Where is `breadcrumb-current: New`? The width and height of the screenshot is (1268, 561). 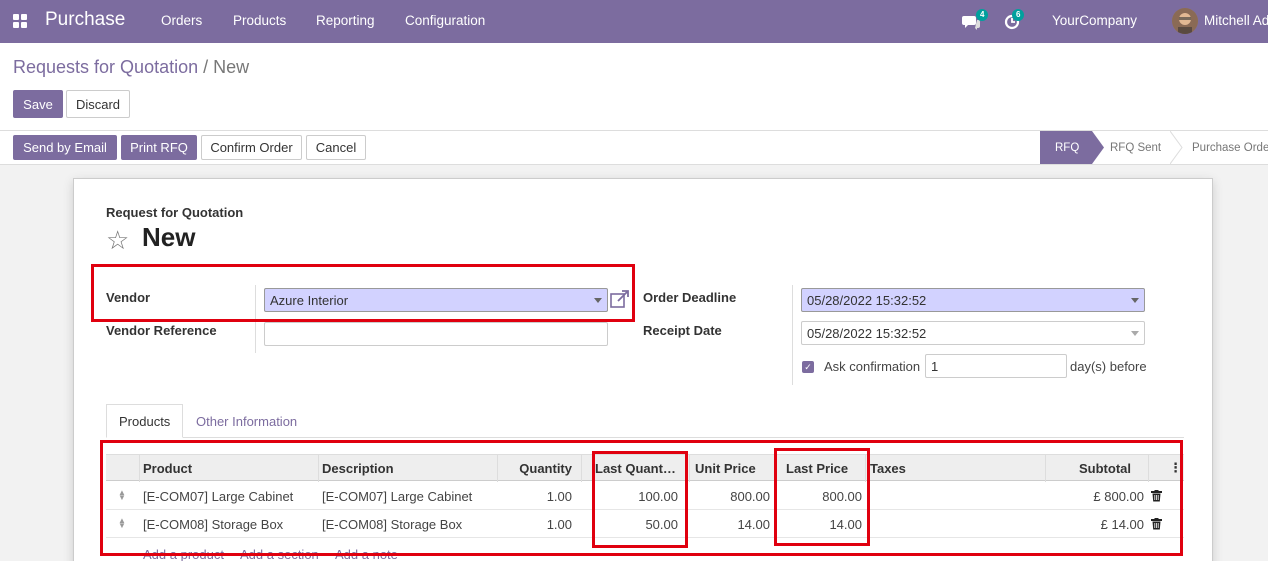 breadcrumb-current: New is located at coordinates (231, 67).